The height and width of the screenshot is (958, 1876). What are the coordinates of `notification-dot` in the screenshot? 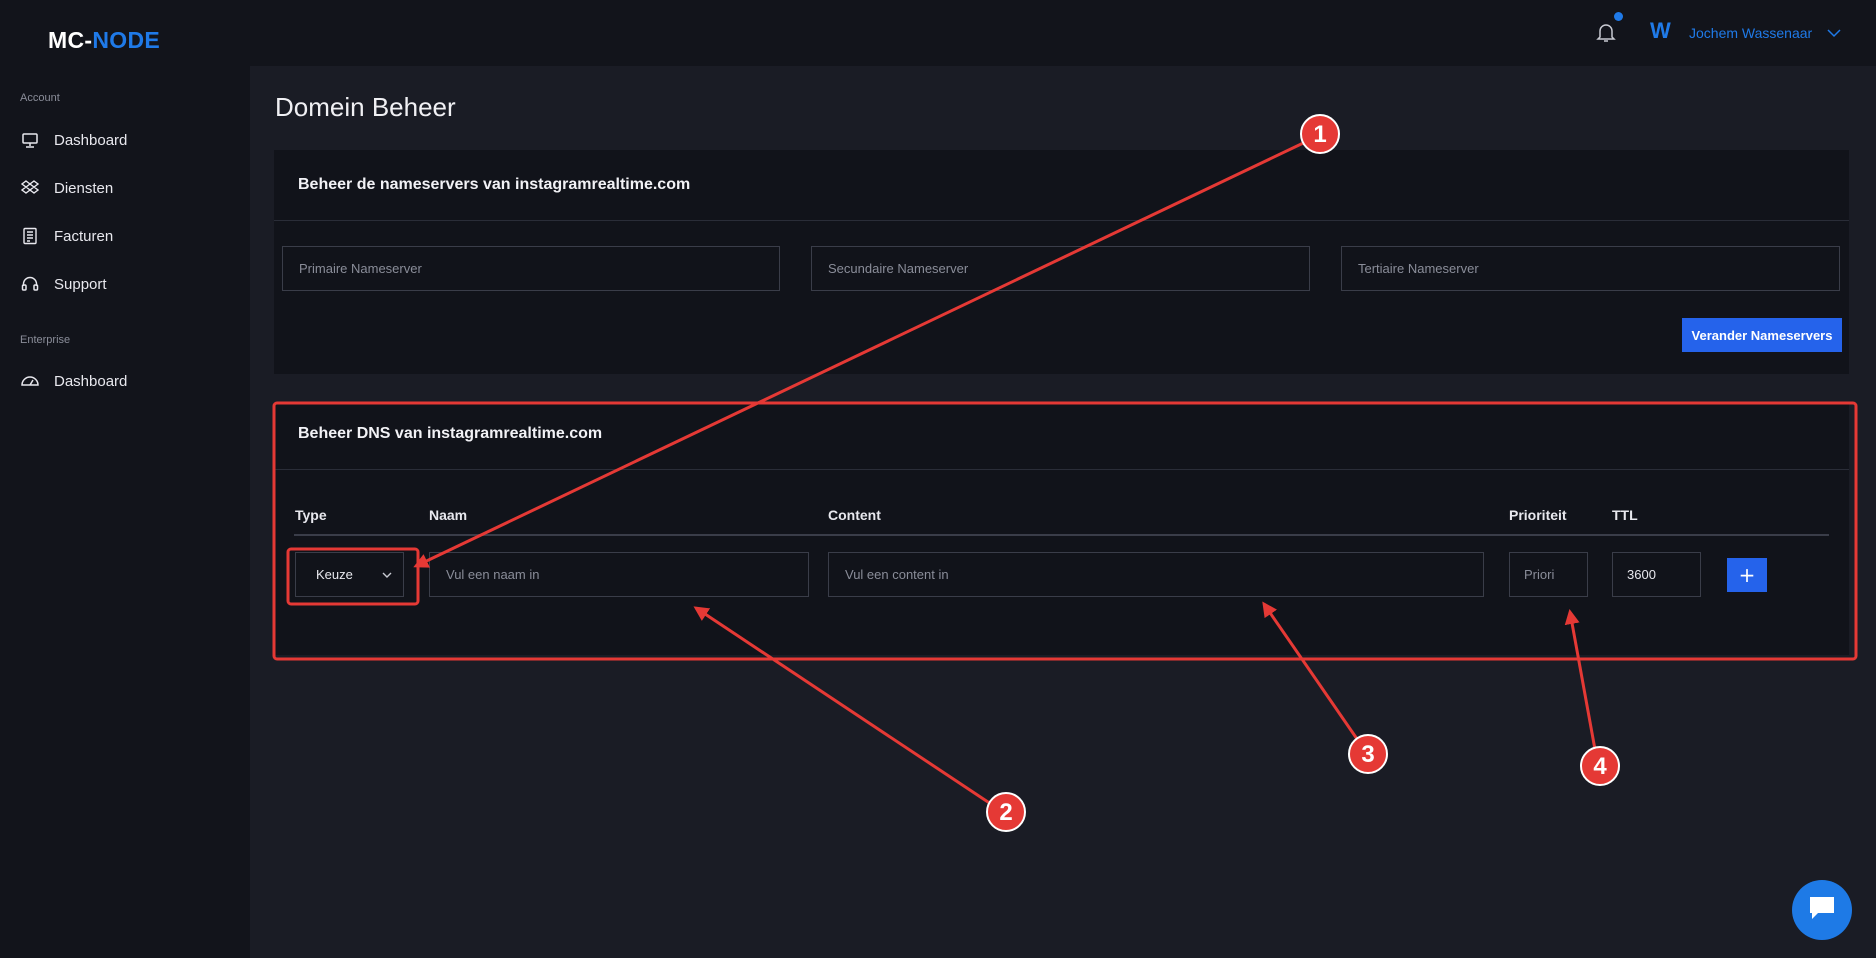 It's located at (1618, 16).